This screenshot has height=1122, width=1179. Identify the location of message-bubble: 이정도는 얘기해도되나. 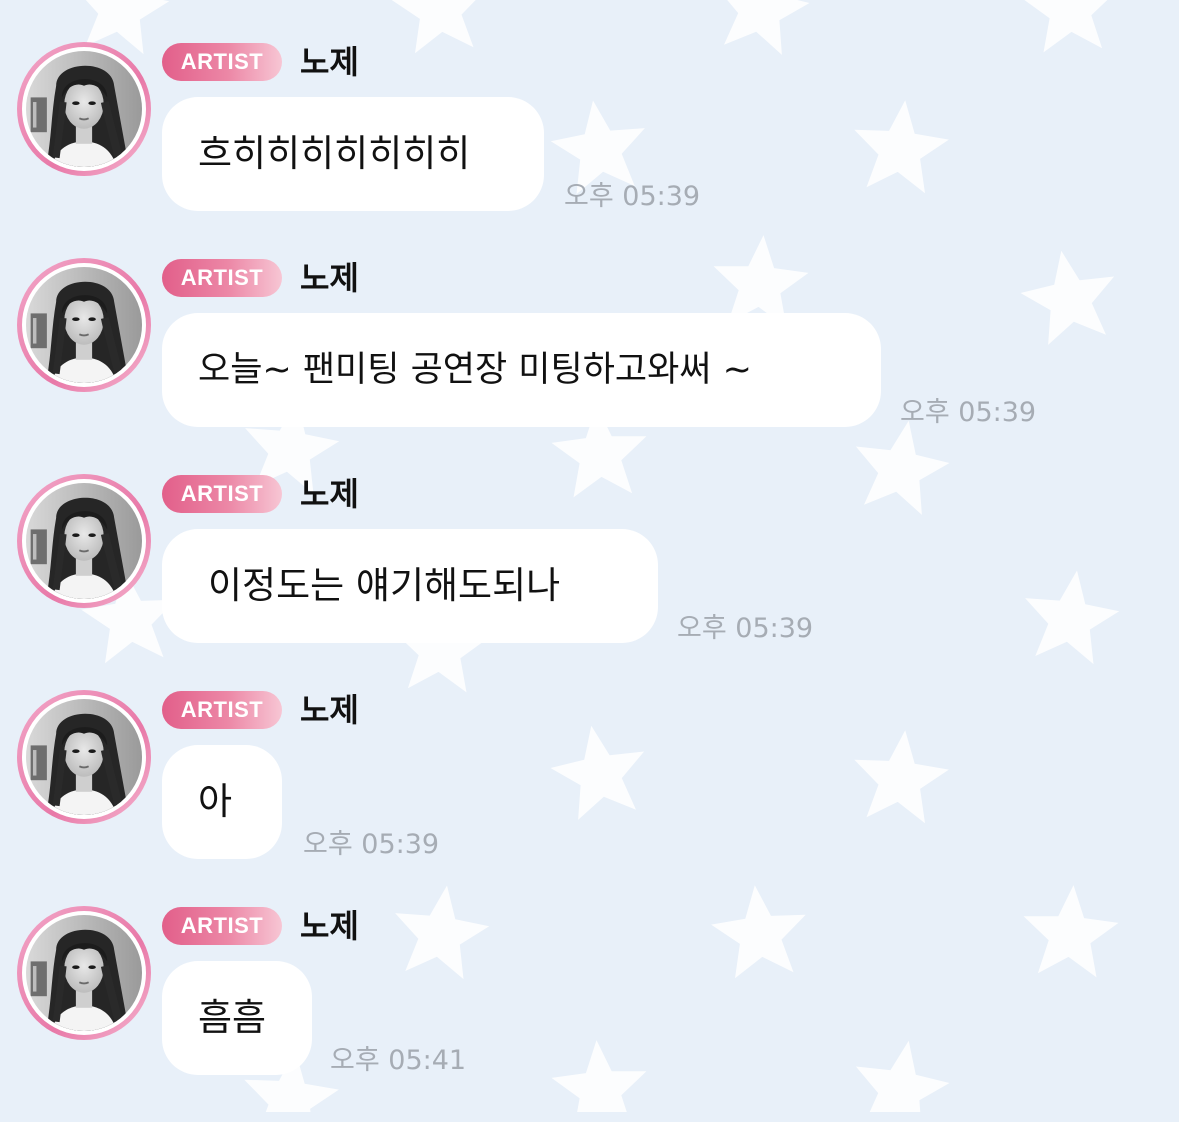
(410, 586).